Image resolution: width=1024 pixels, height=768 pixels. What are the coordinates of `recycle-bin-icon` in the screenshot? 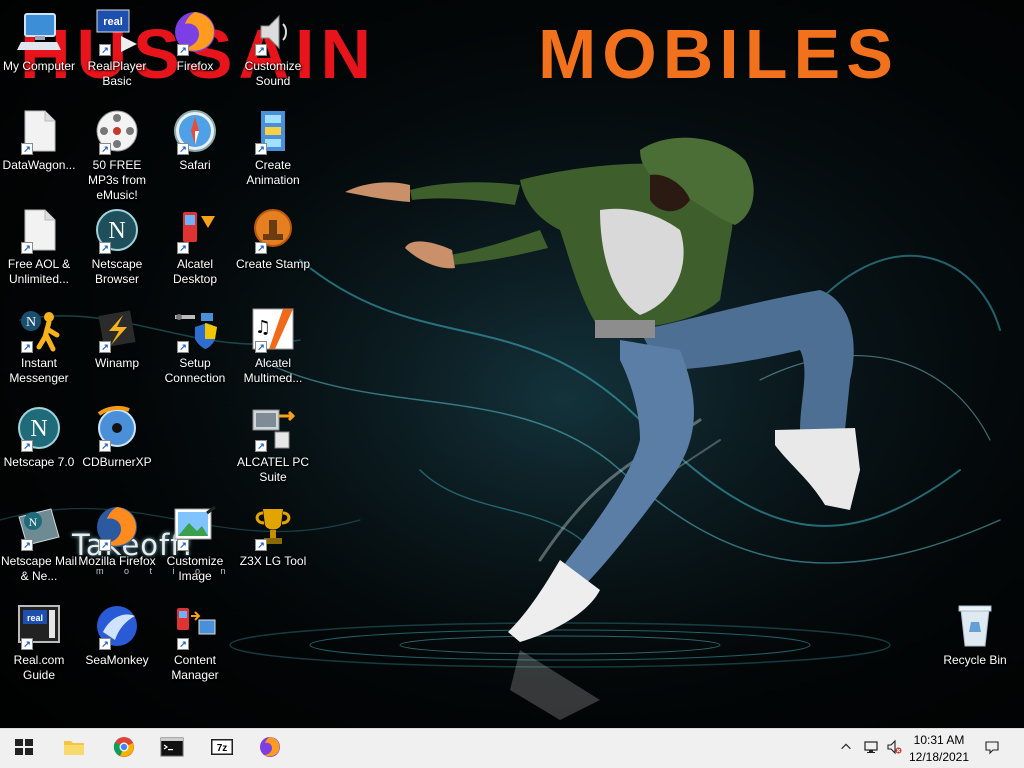 It's located at (975, 626).